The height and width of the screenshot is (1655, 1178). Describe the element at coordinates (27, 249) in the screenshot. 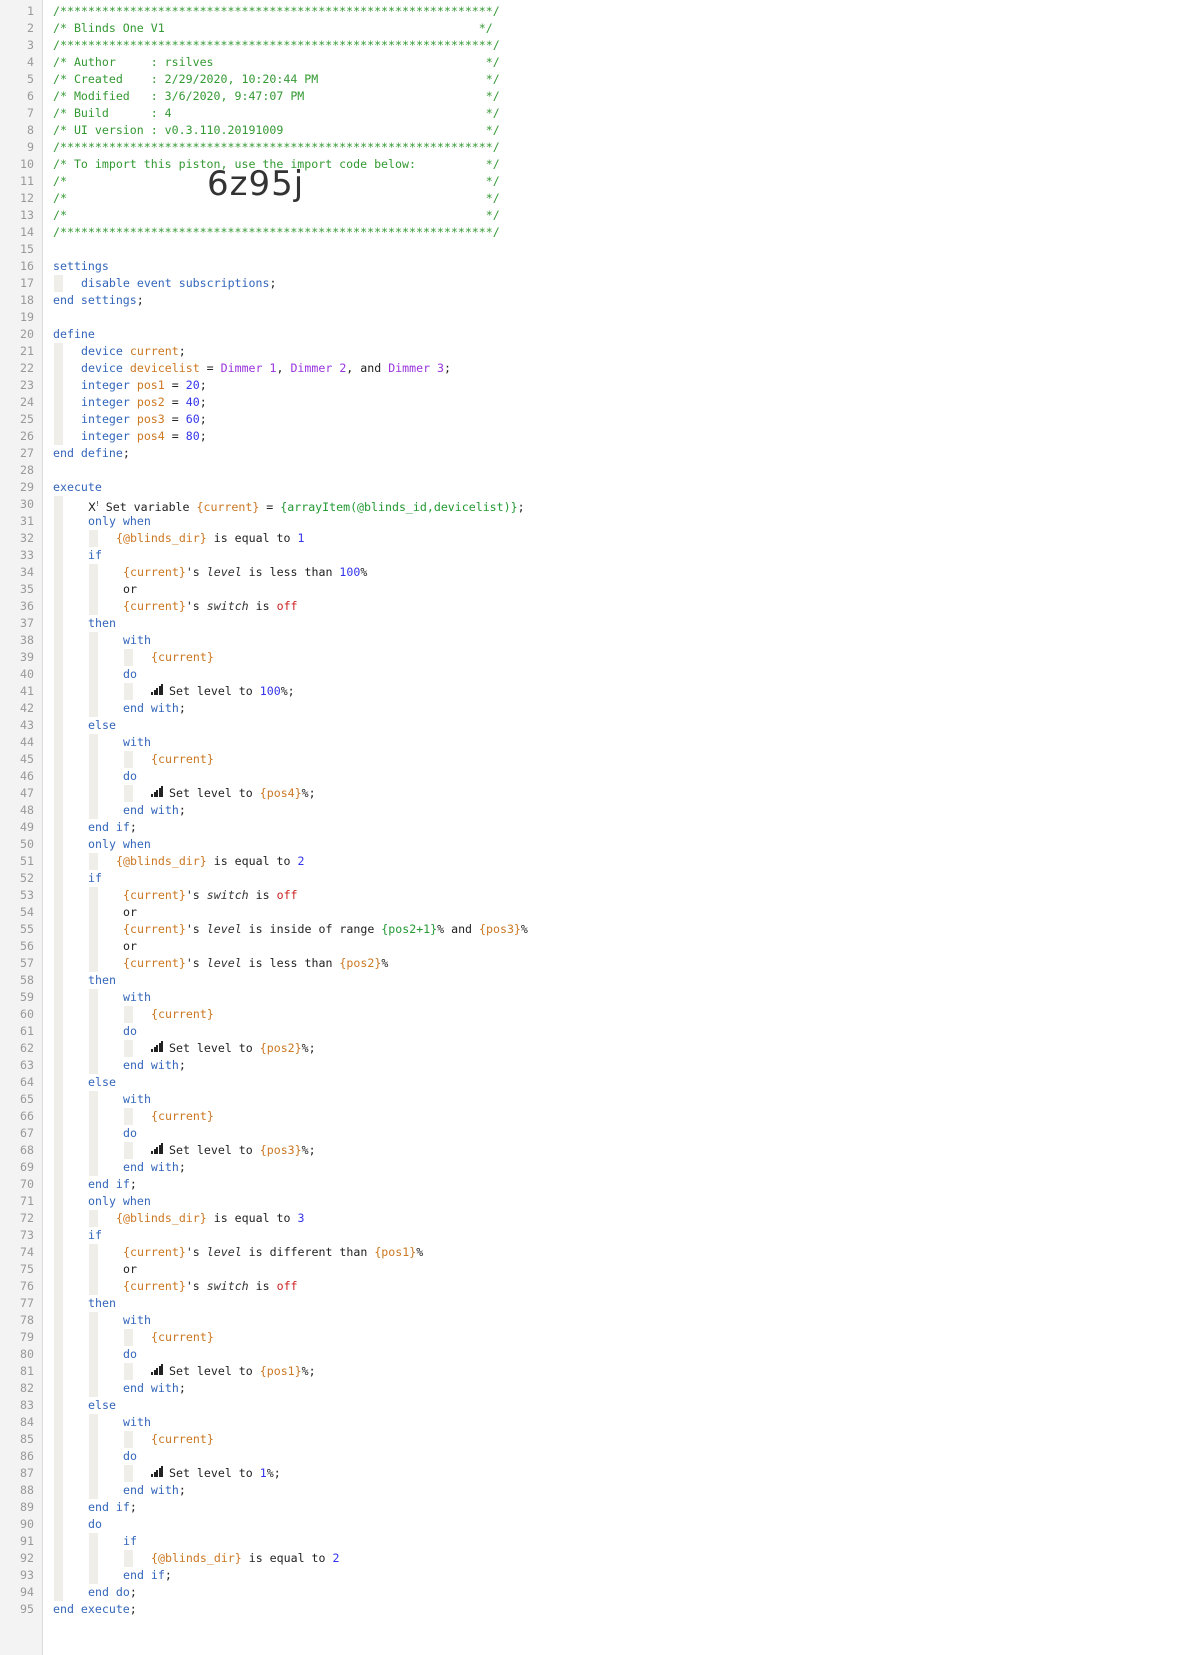

I see `line-number: 15` at that location.